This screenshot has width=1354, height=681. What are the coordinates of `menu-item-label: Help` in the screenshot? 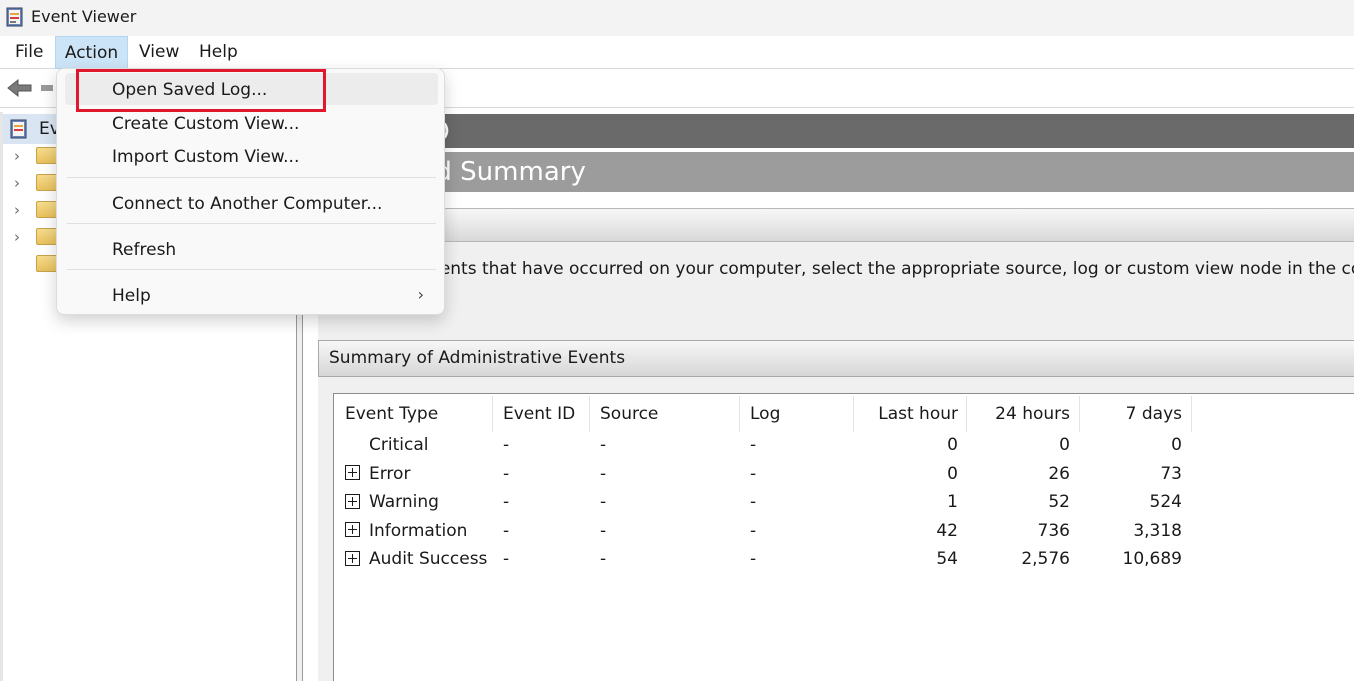 It's located at (131, 296).